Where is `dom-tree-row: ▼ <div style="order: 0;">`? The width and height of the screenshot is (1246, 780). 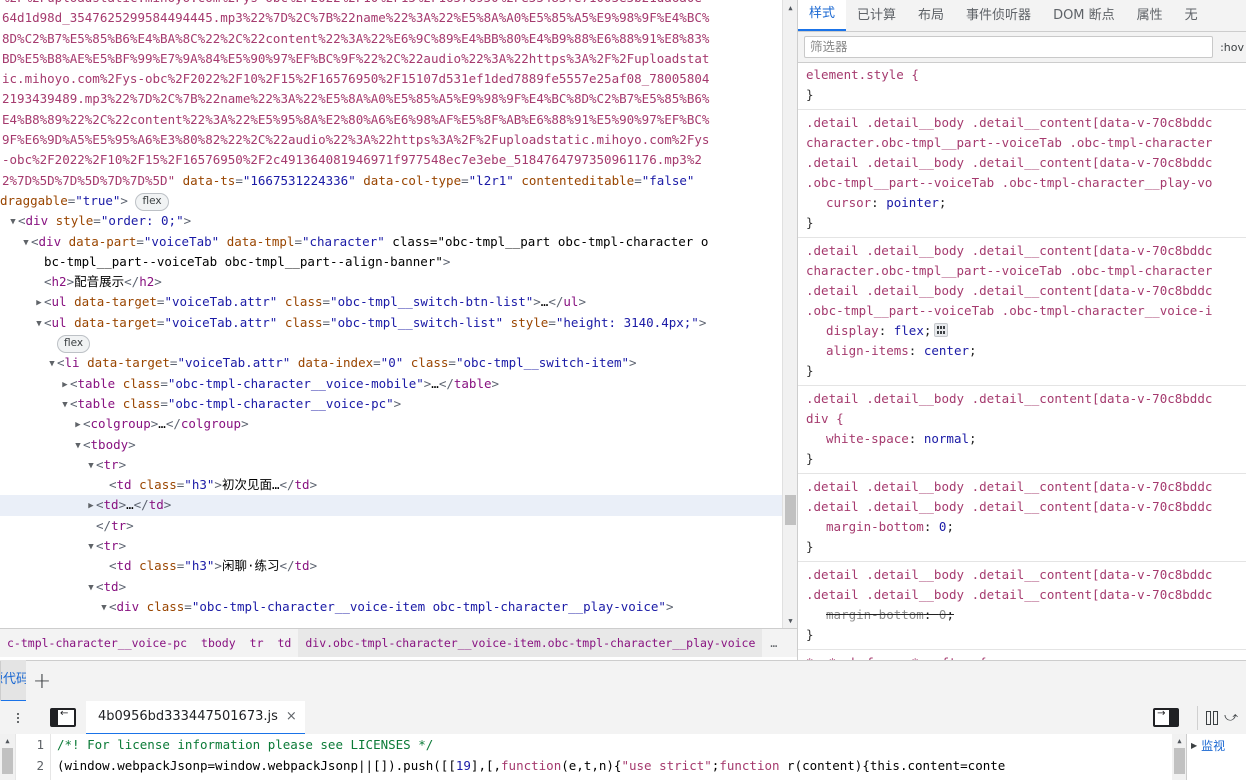
dom-tree-row: ▼ <div style="order: 0;"> is located at coordinates (391, 221).